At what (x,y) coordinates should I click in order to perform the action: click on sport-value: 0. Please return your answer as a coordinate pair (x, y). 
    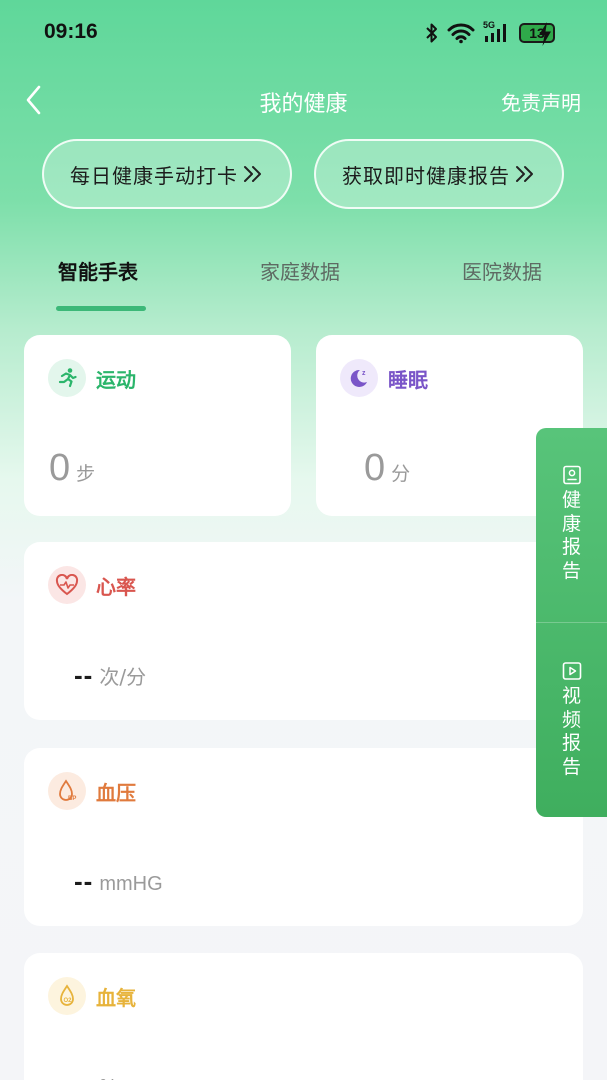
    Looking at the image, I should click on (60, 468).